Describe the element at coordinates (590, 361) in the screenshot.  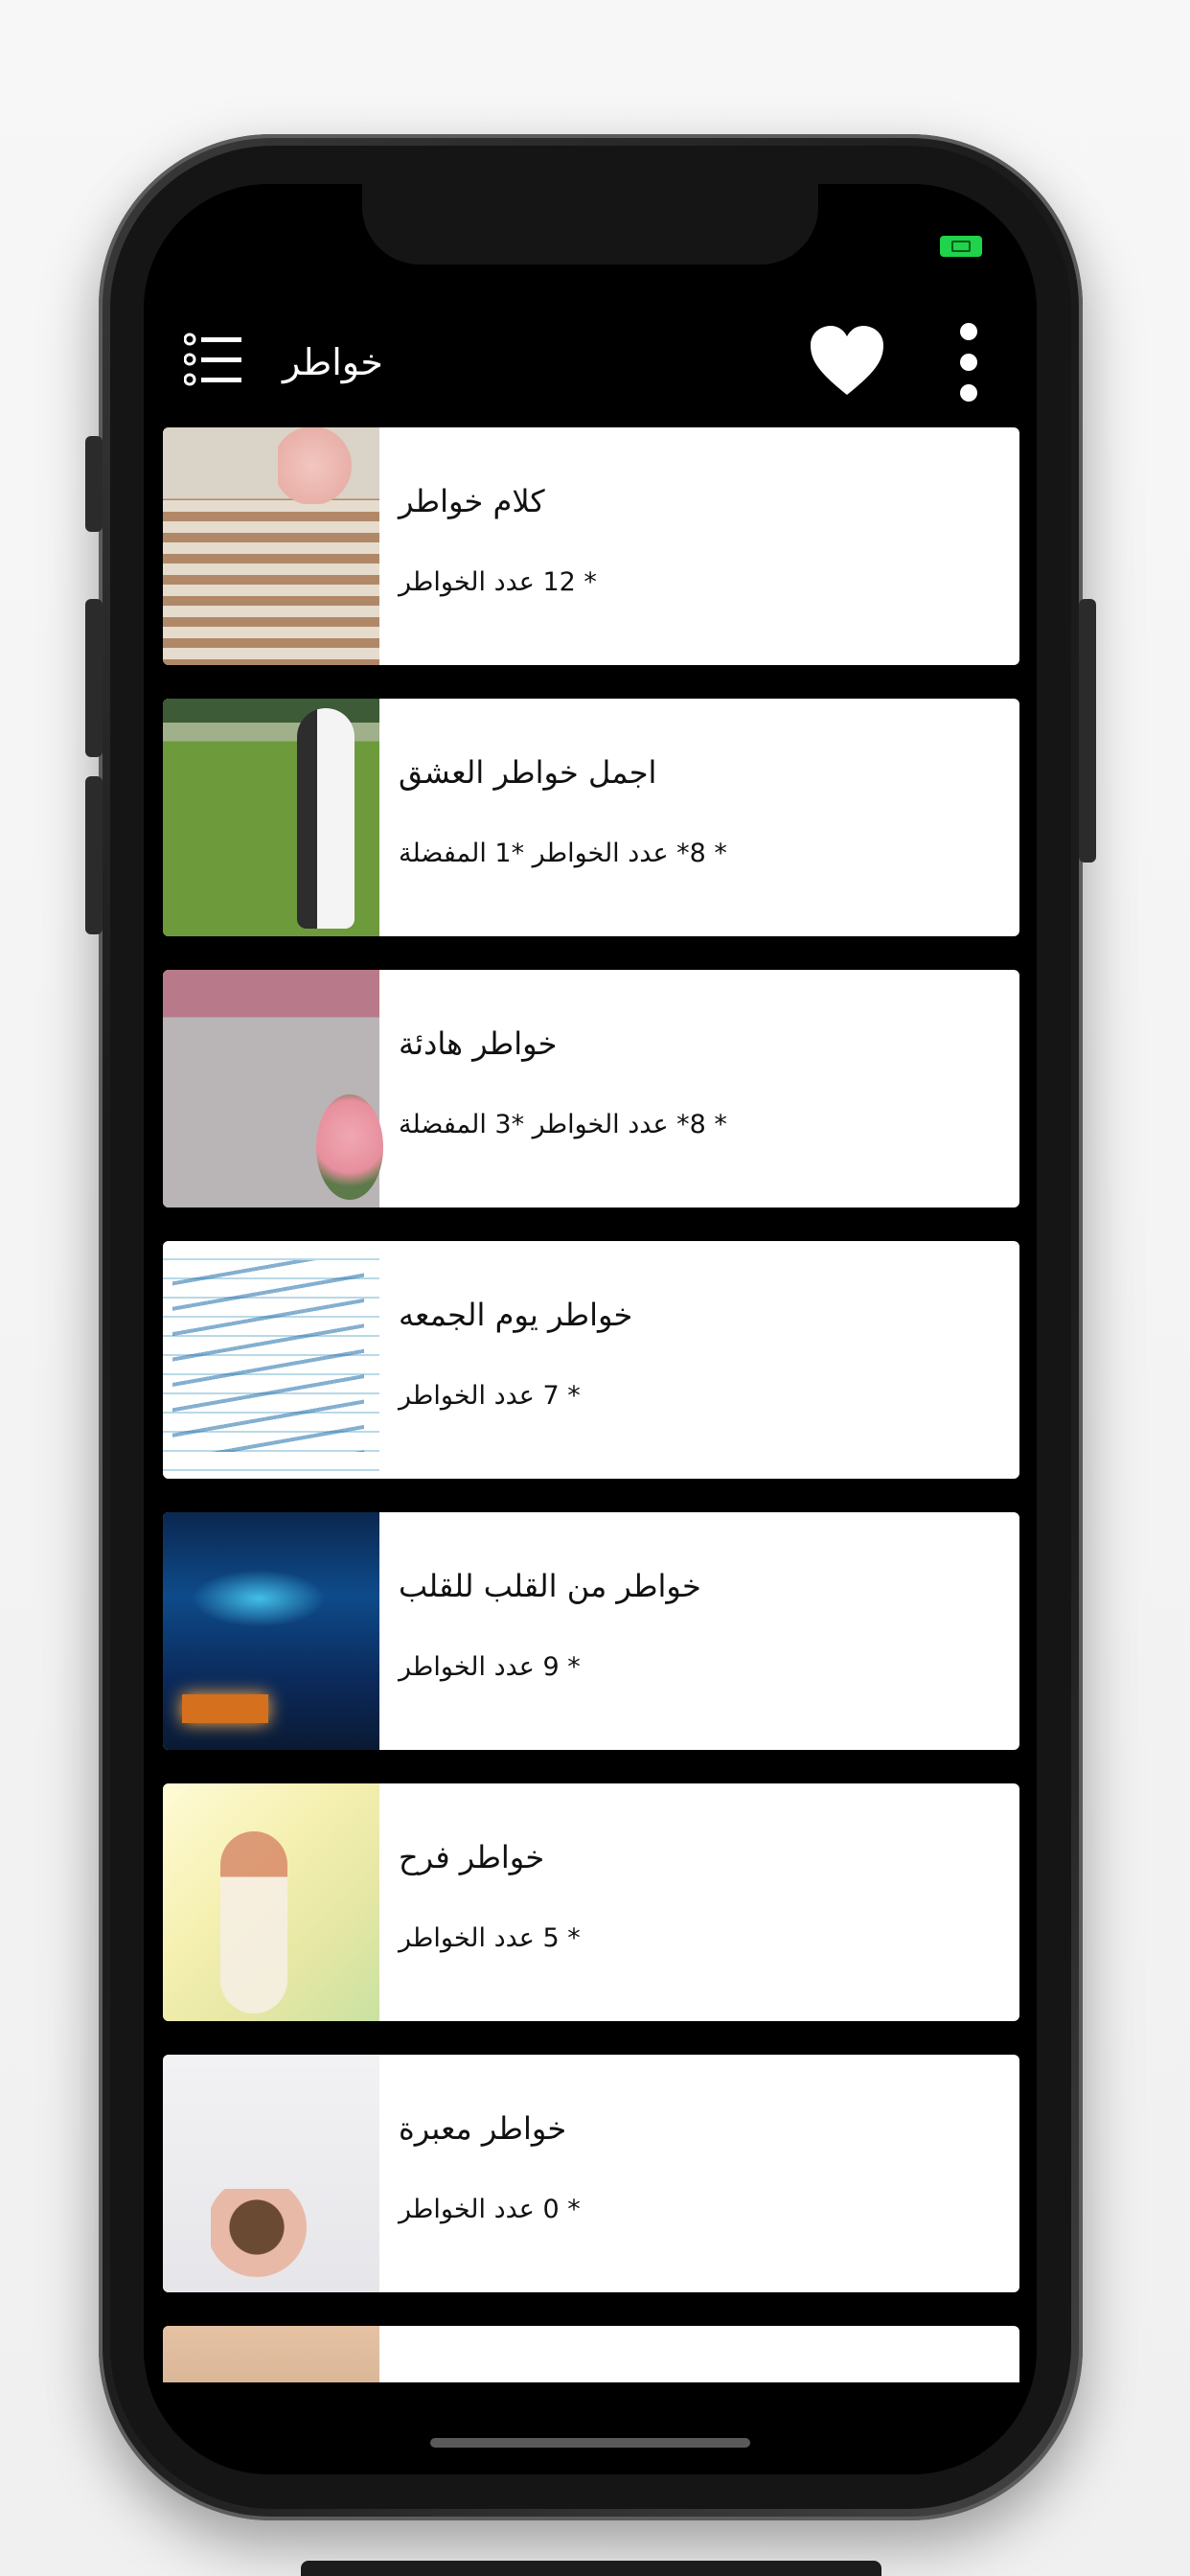
I see `app-bar: خواطر` at that location.